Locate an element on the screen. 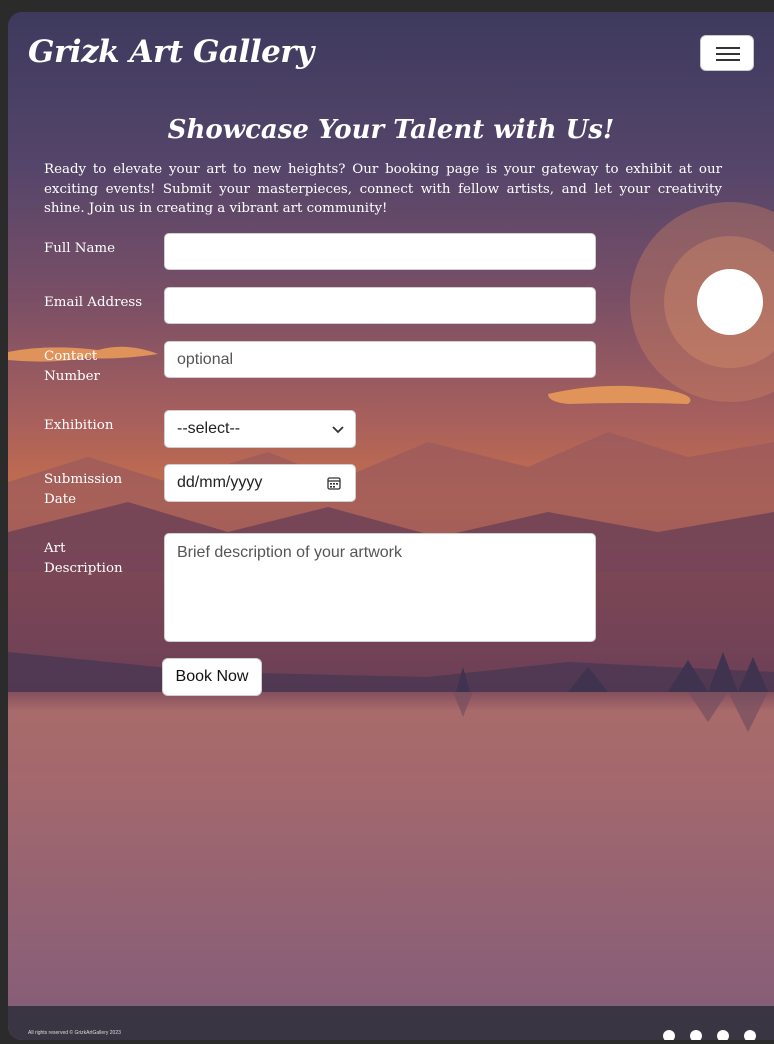 Image resolution: width=774 pixels, height=1044 pixels. art-description-label: Art Description is located at coordinates (83, 558).